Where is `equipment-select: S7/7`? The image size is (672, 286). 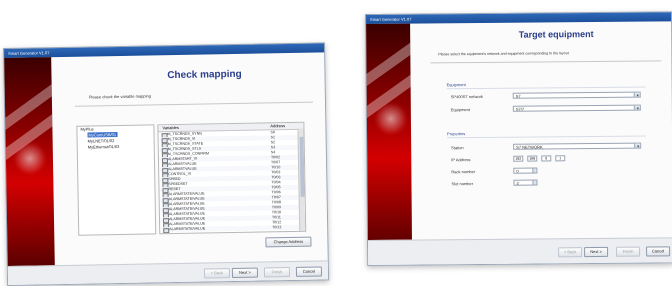 equipment-select: S7/7 is located at coordinates (576, 108).